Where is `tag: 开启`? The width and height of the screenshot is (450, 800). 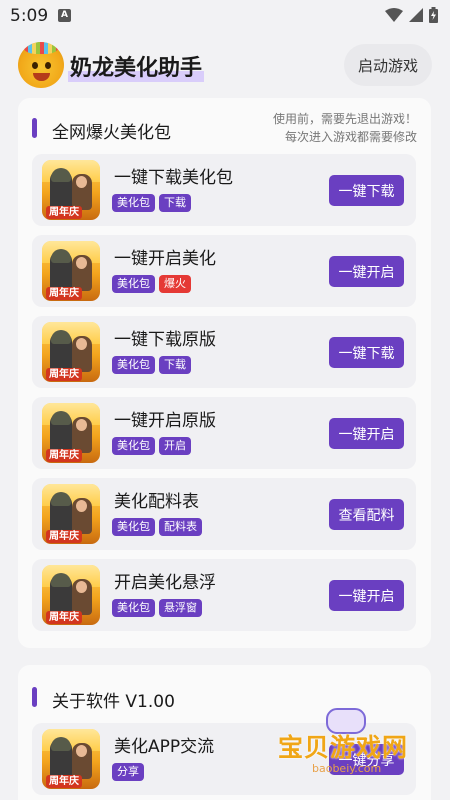
tag: 开启 is located at coordinates (175, 446).